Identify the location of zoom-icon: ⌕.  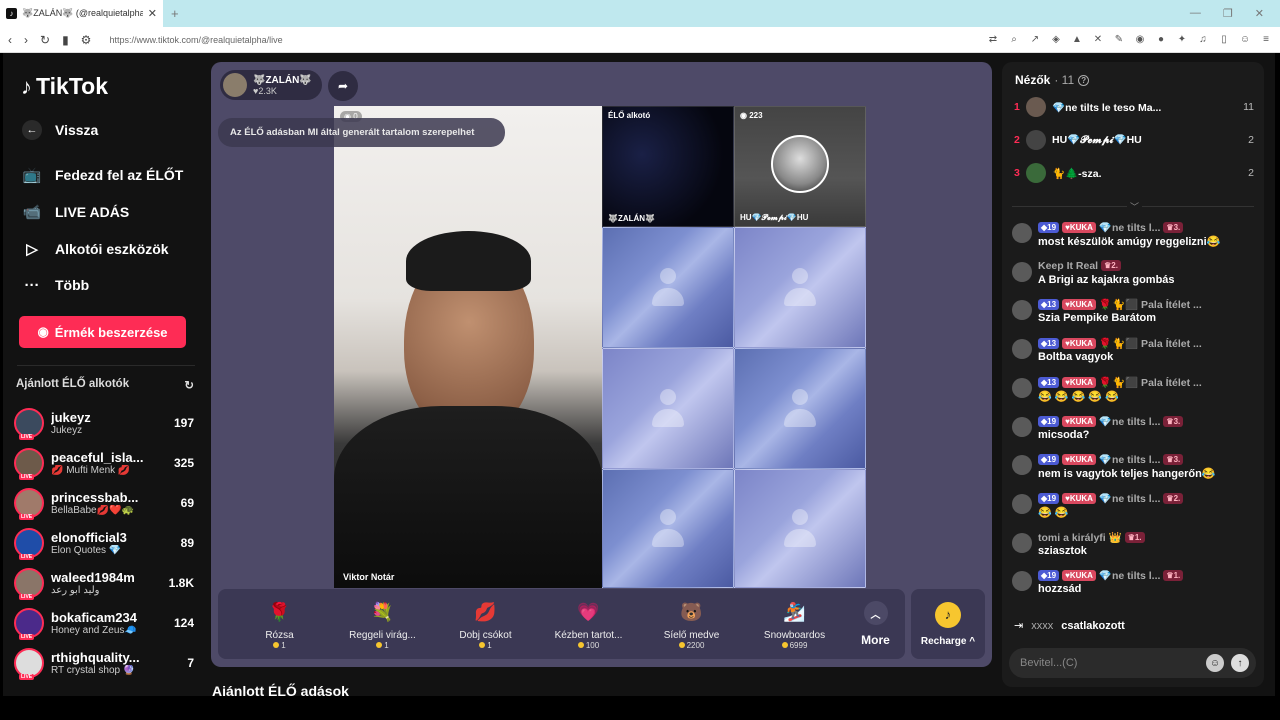
(1014, 39).